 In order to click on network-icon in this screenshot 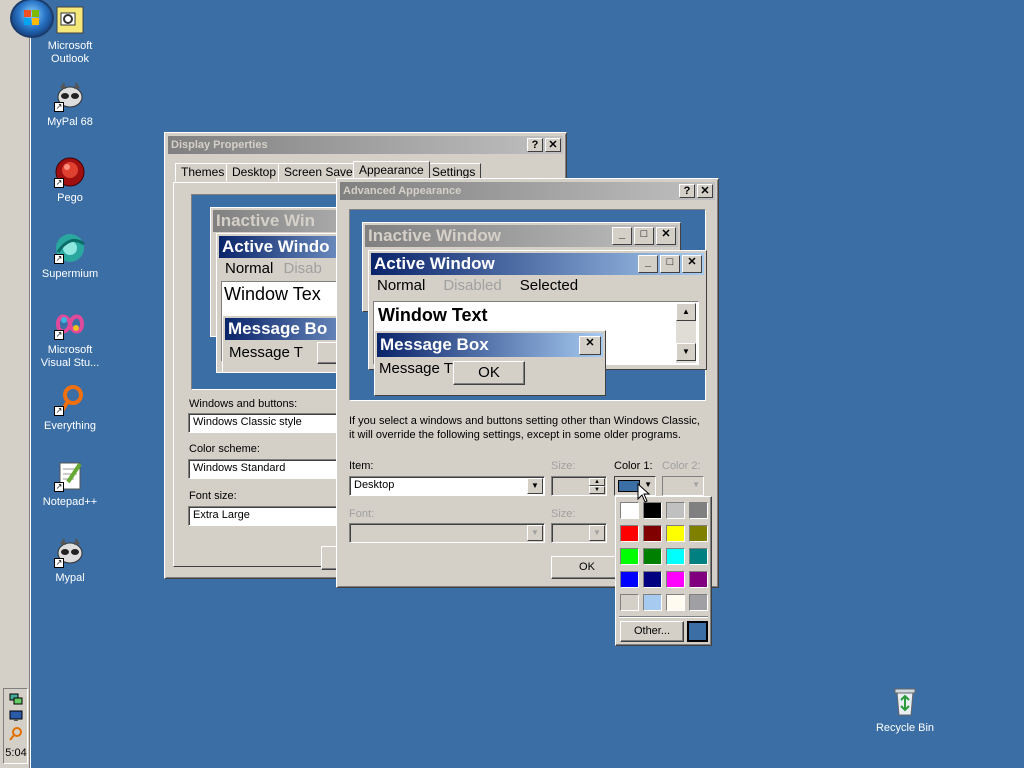, I will do `click(16, 699)`.